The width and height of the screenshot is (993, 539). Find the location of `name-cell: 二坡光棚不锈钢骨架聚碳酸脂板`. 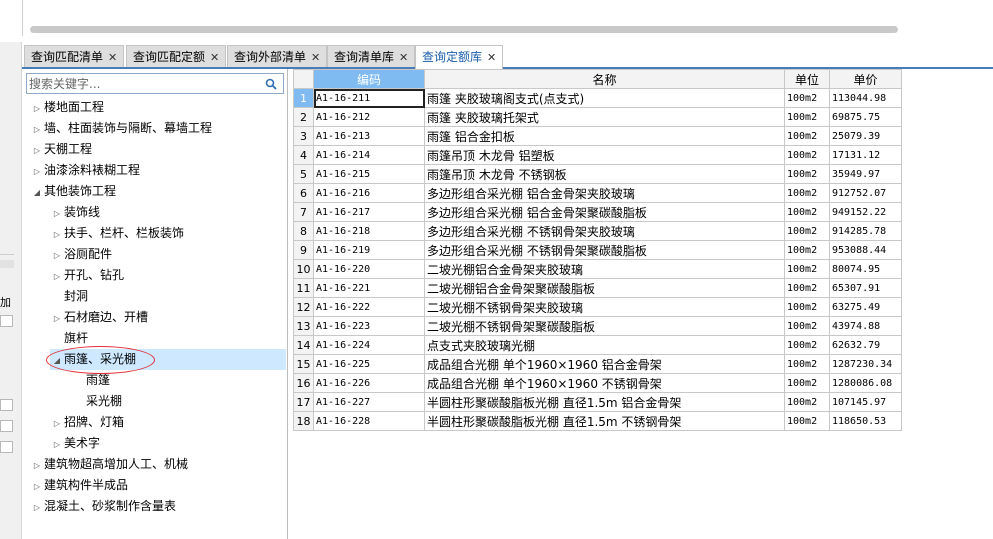

name-cell: 二坡光棚不锈钢骨架聚碳酸脂板 is located at coordinates (604, 326).